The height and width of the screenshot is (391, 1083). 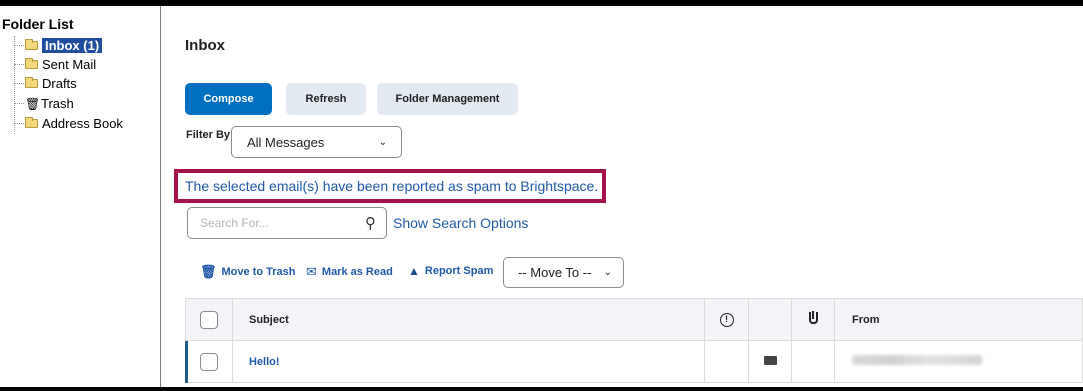 I want to click on table-header-row: Subject ! From, so click(x=634, y=319).